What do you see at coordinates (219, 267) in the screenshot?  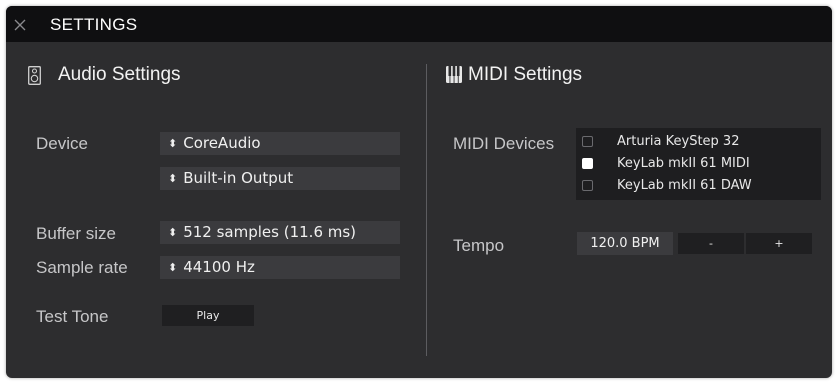 I see `sample-rate-value: 44100 Hz` at bounding box center [219, 267].